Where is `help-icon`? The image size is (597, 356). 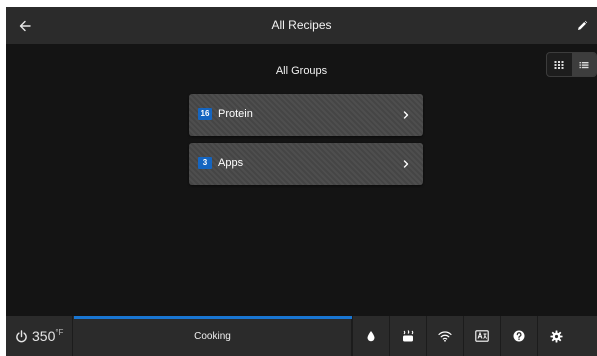 help-icon is located at coordinates (519, 336).